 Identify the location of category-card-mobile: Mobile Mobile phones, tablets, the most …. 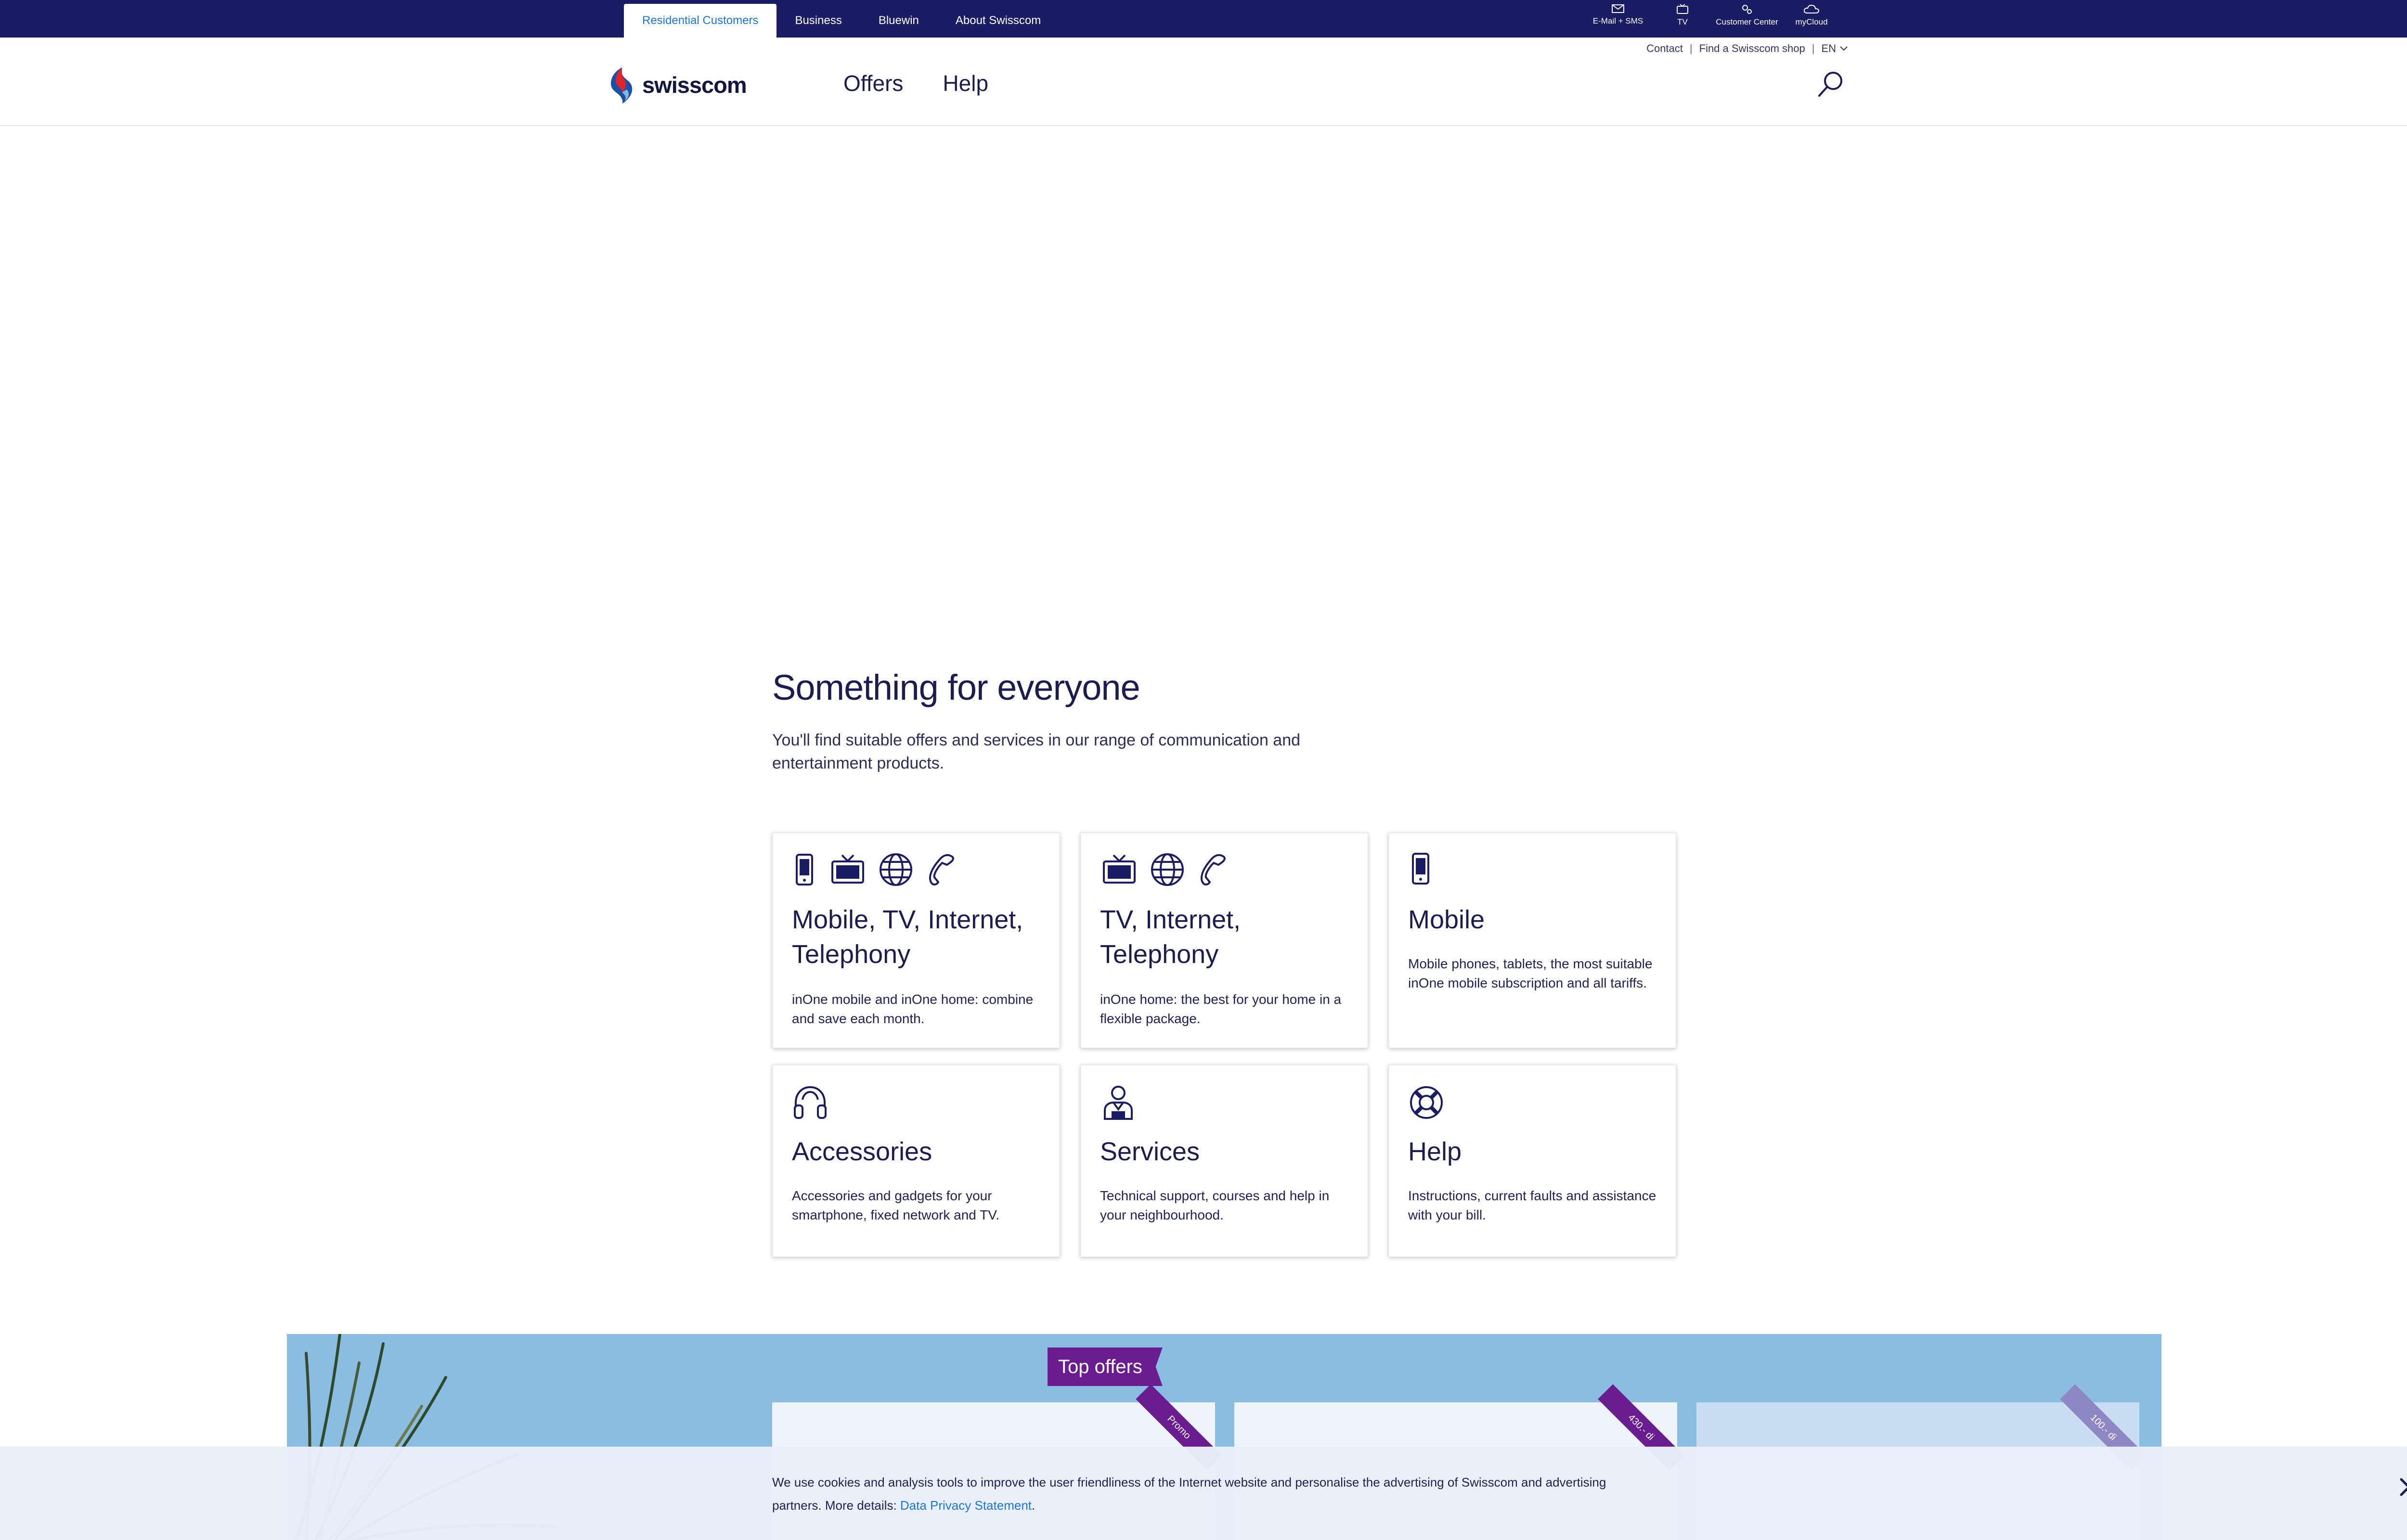
(1532, 940).